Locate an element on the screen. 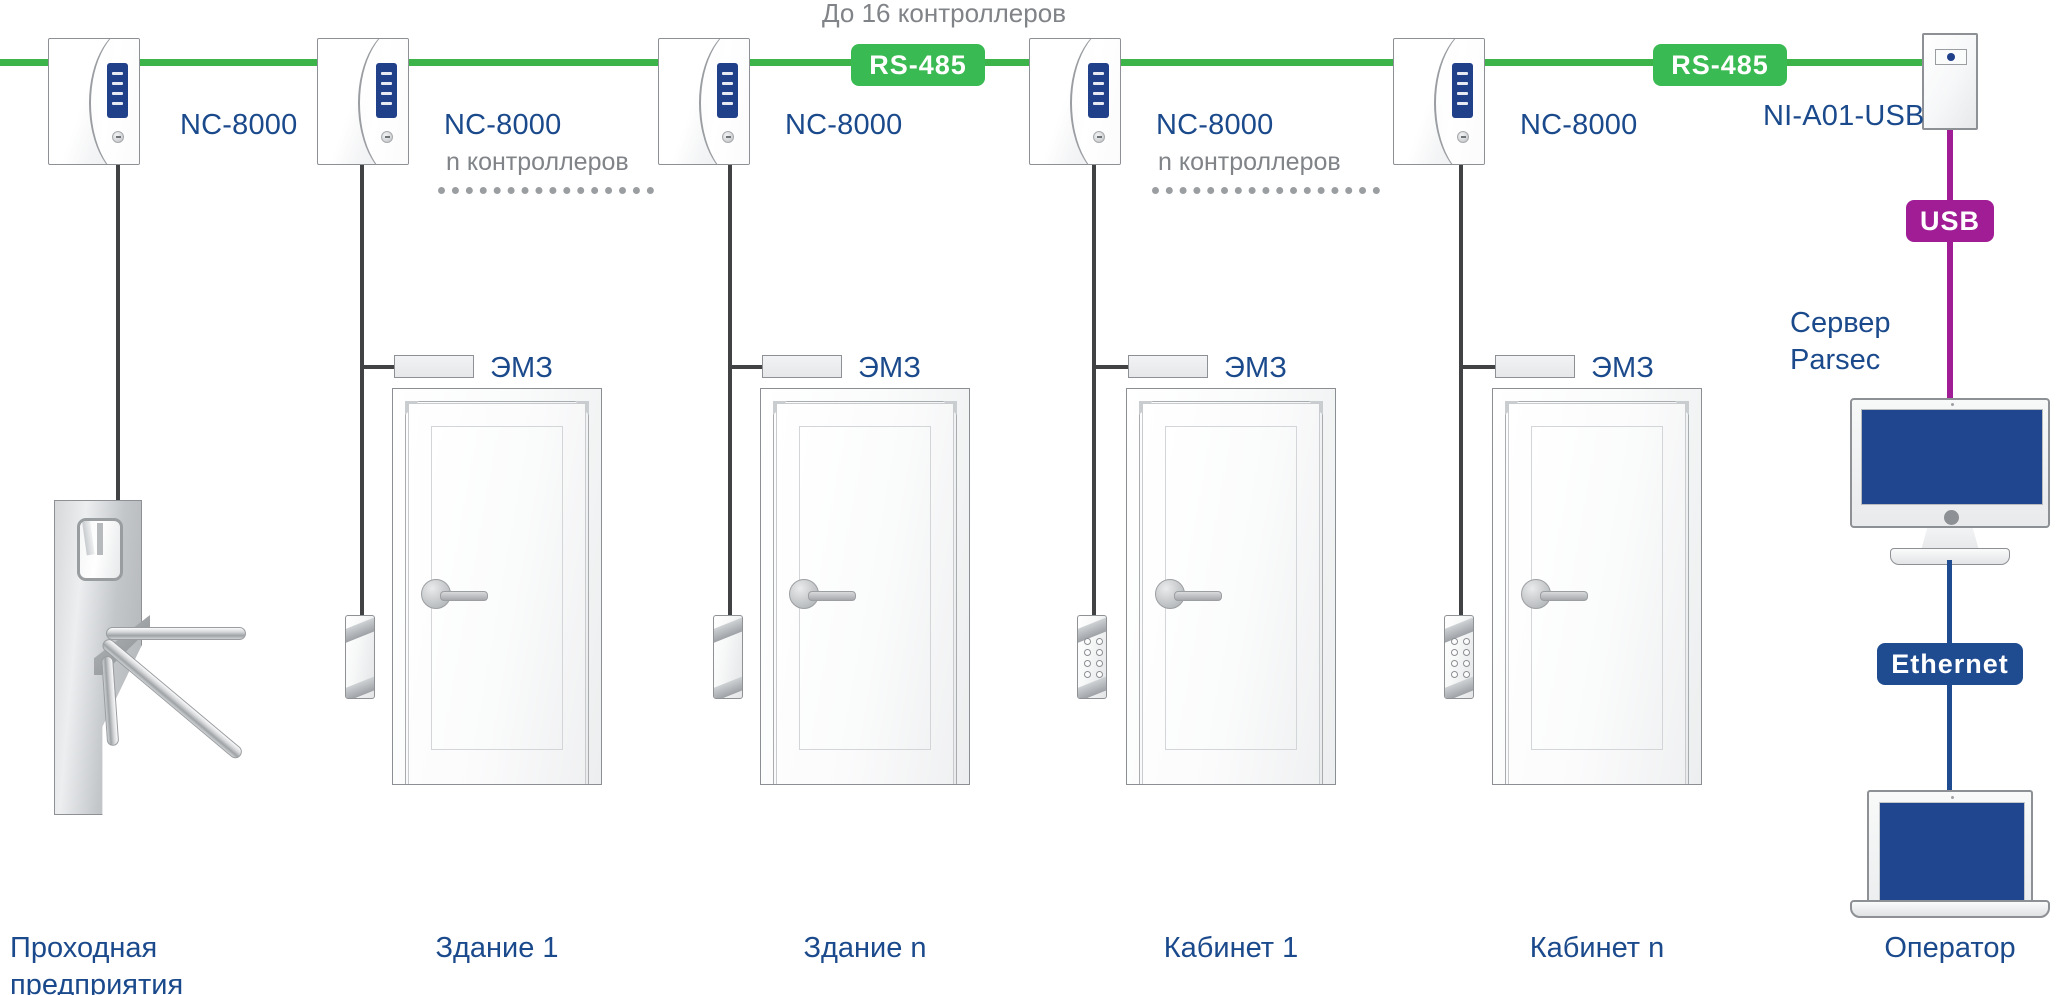  operator-label: Оператор is located at coordinates (1950, 948).